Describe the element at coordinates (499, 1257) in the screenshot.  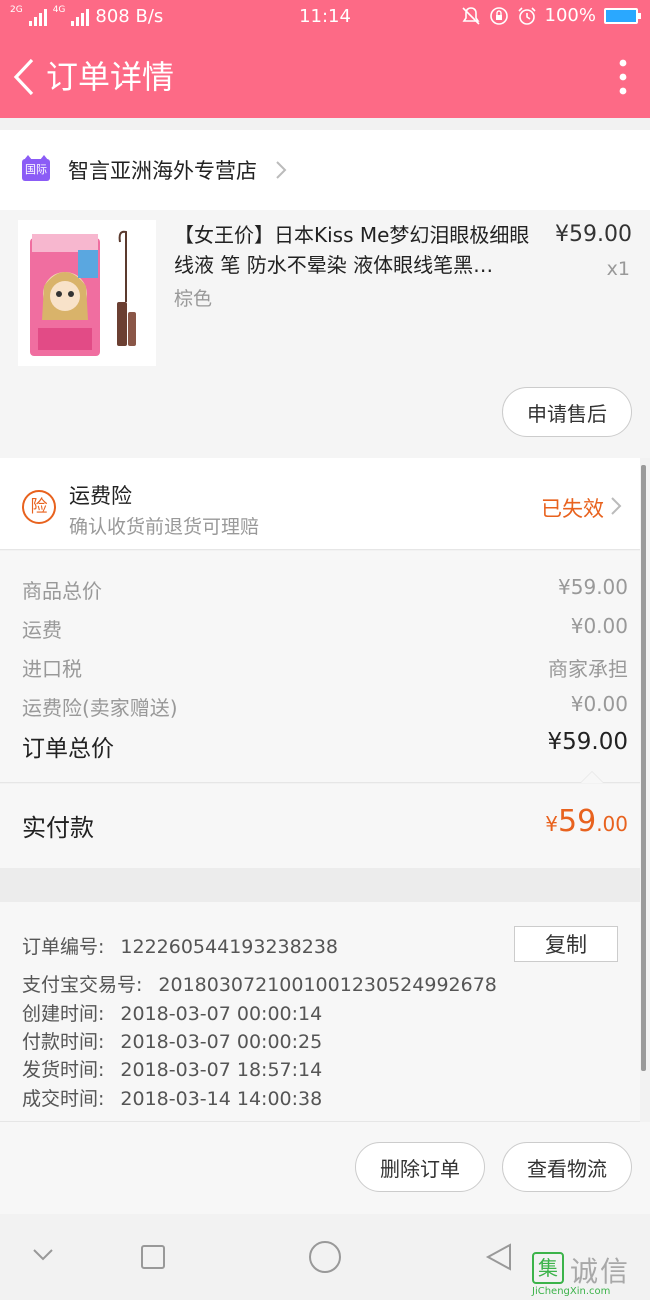
I see `back-icon` at that location.